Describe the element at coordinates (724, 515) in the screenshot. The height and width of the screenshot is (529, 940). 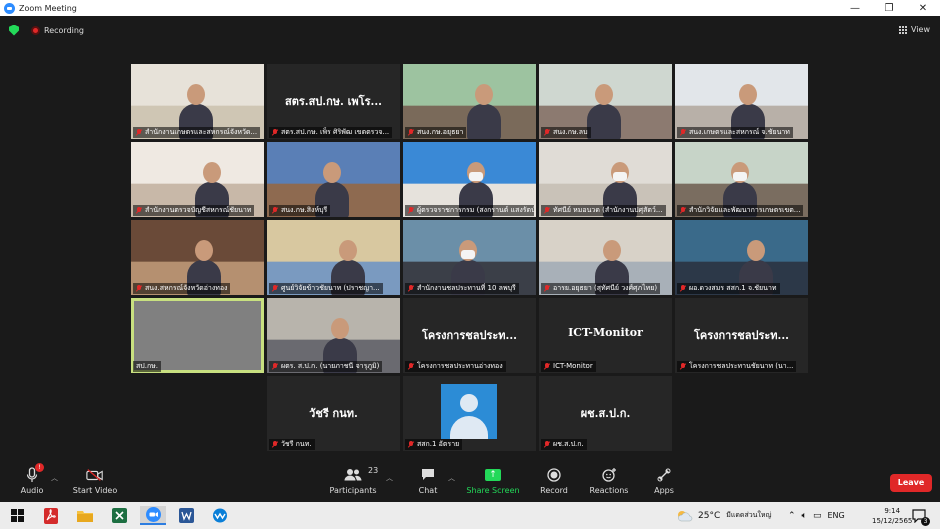
I see `weather-widget: 25°C มีแดดส่วนใหญ่` at that location.